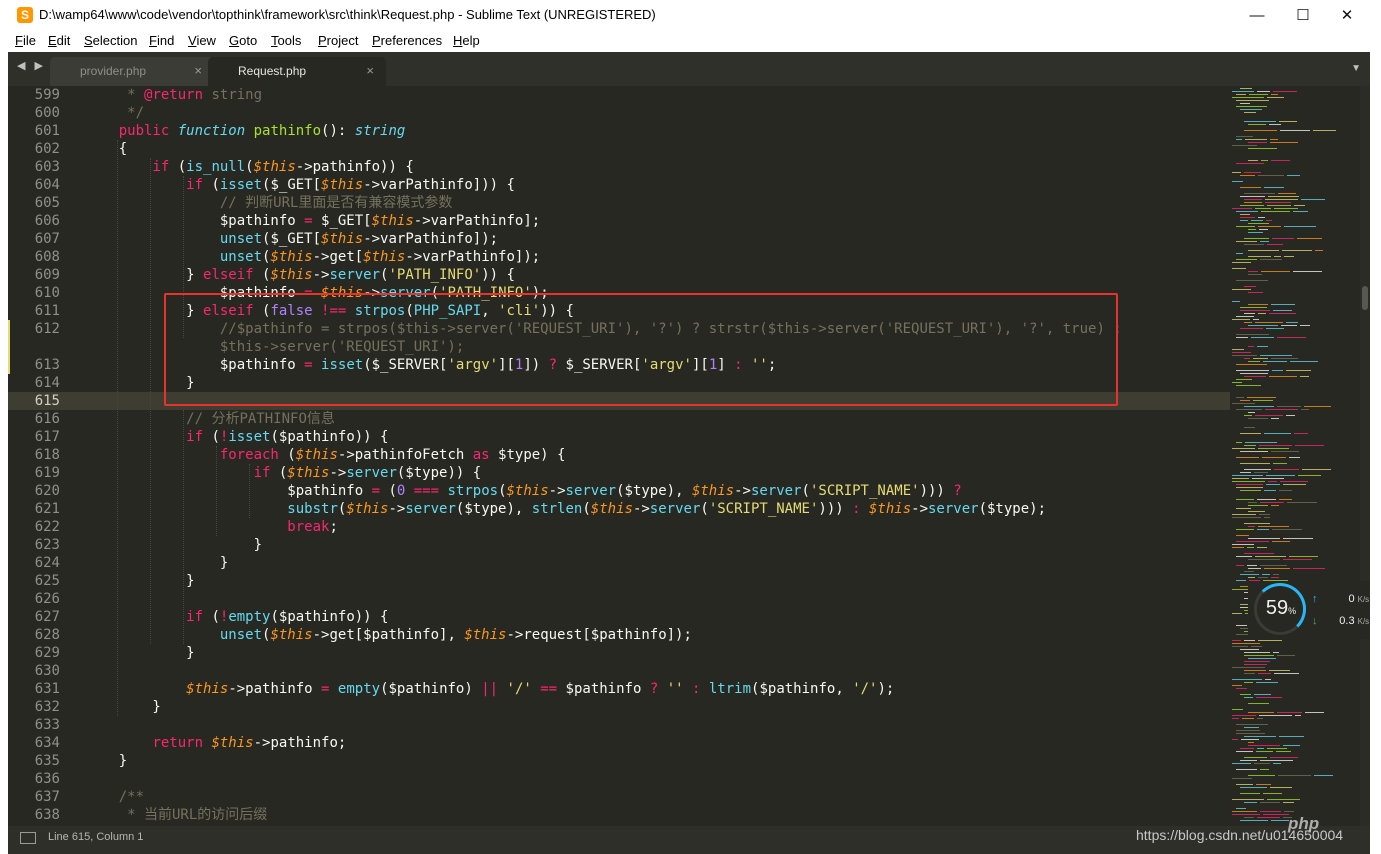 Image resolution: width=1381 pixels, height=854 pixels. Describe the element at coordinates (619, 671) in the screenshot. I see `code-line: 630` at that location.